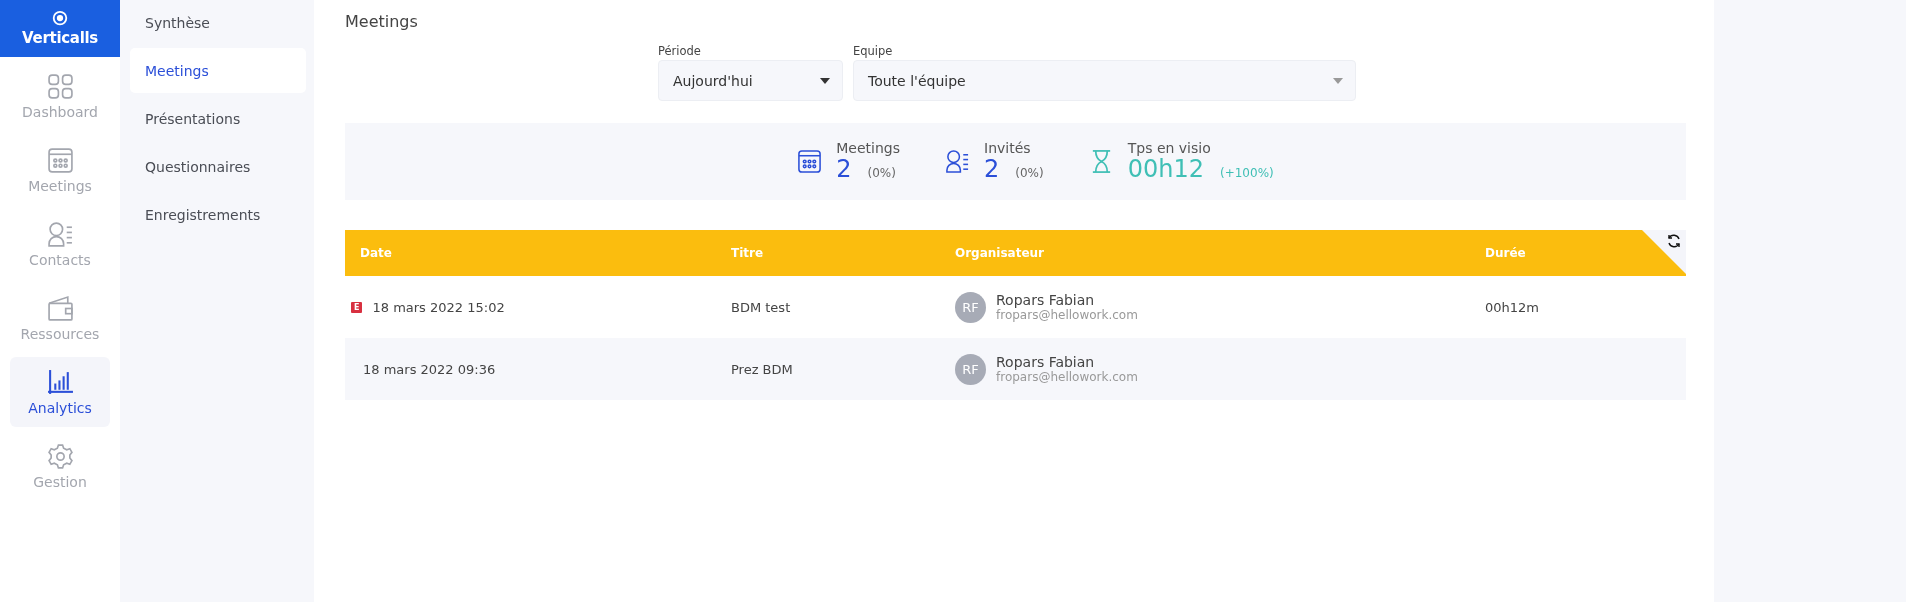 The width and height of the screenshot is (1906, 602). I want to click on dropdown: Aujourd'hui, so click(750, 80).